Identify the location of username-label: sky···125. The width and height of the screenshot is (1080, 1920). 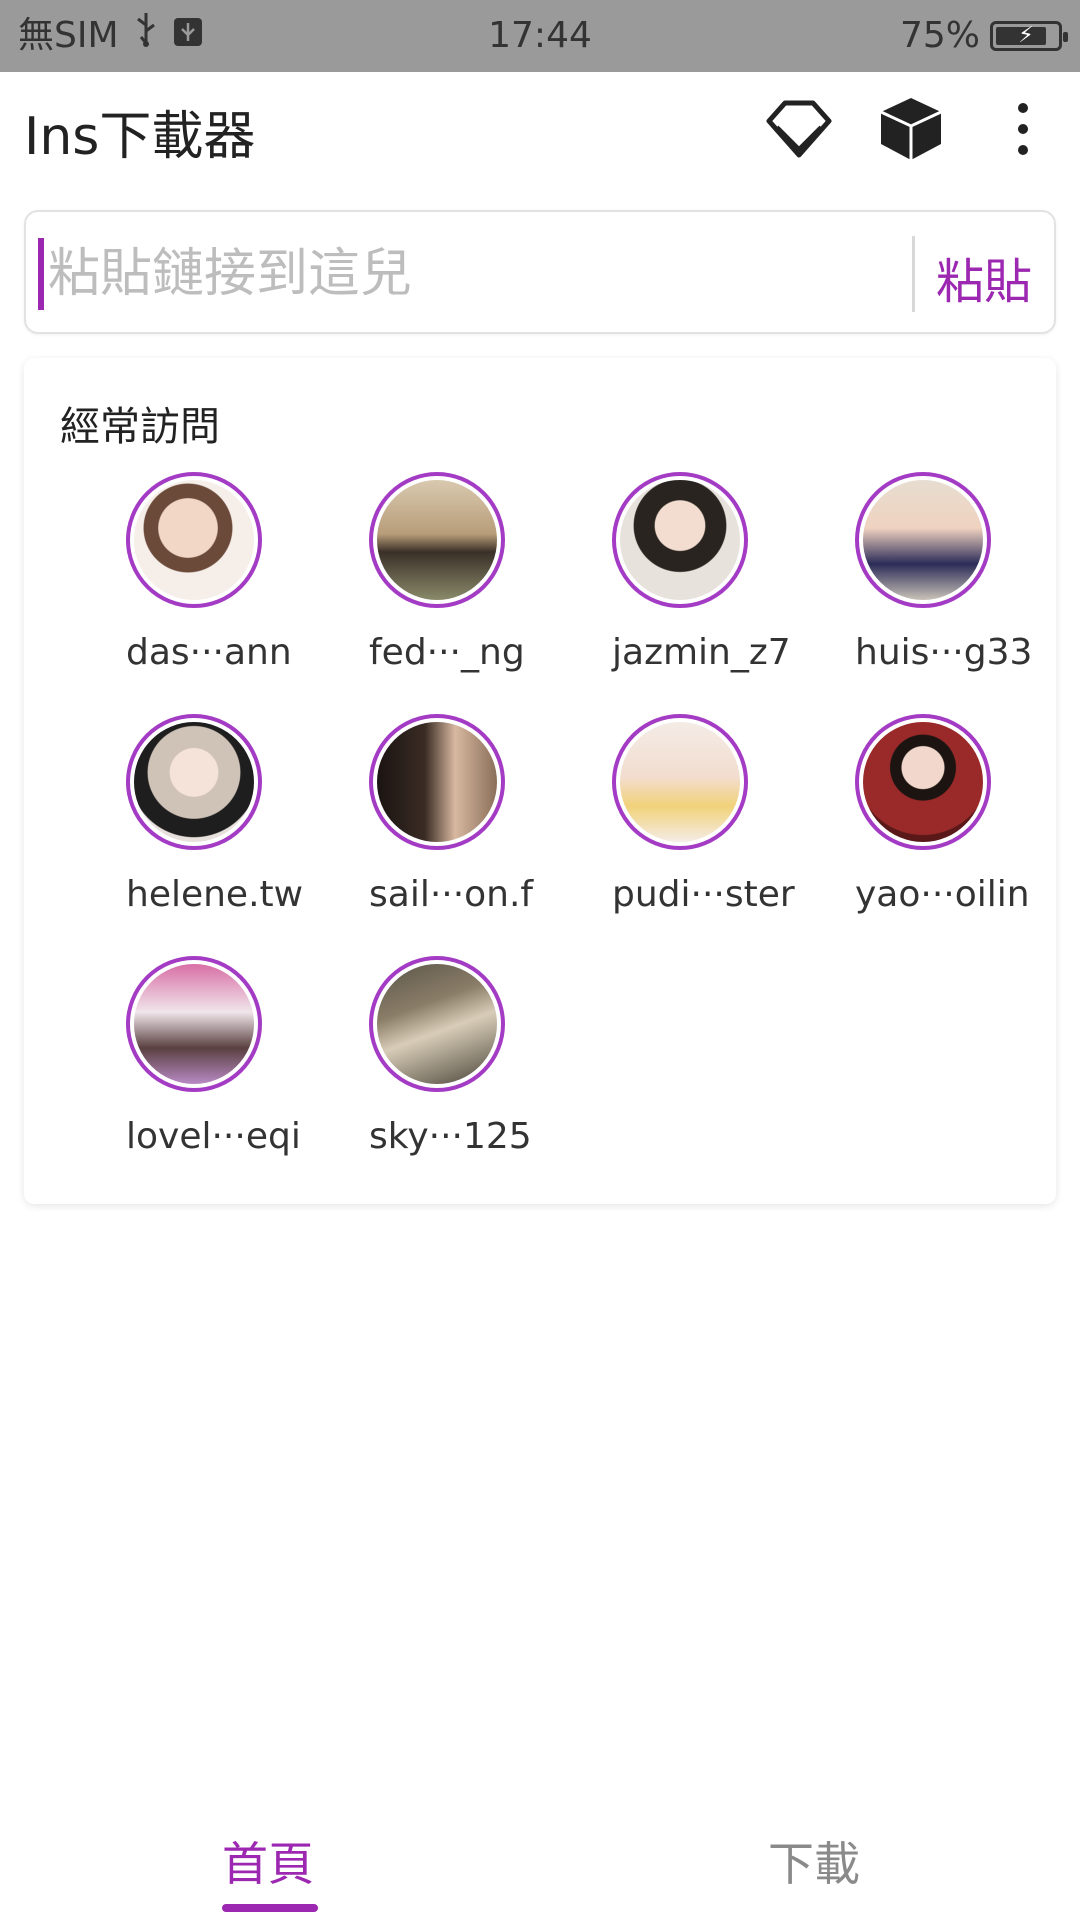
(450, 1136).